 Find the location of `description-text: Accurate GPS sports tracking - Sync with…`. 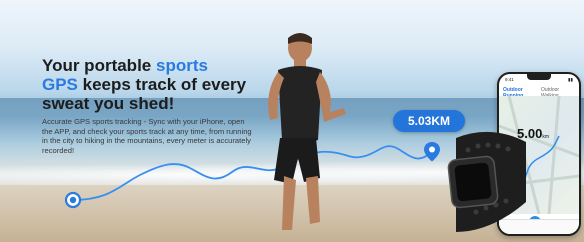

description-text: Accurate GPS sports tracking - Sync with… is located at coordinates (147, 136).